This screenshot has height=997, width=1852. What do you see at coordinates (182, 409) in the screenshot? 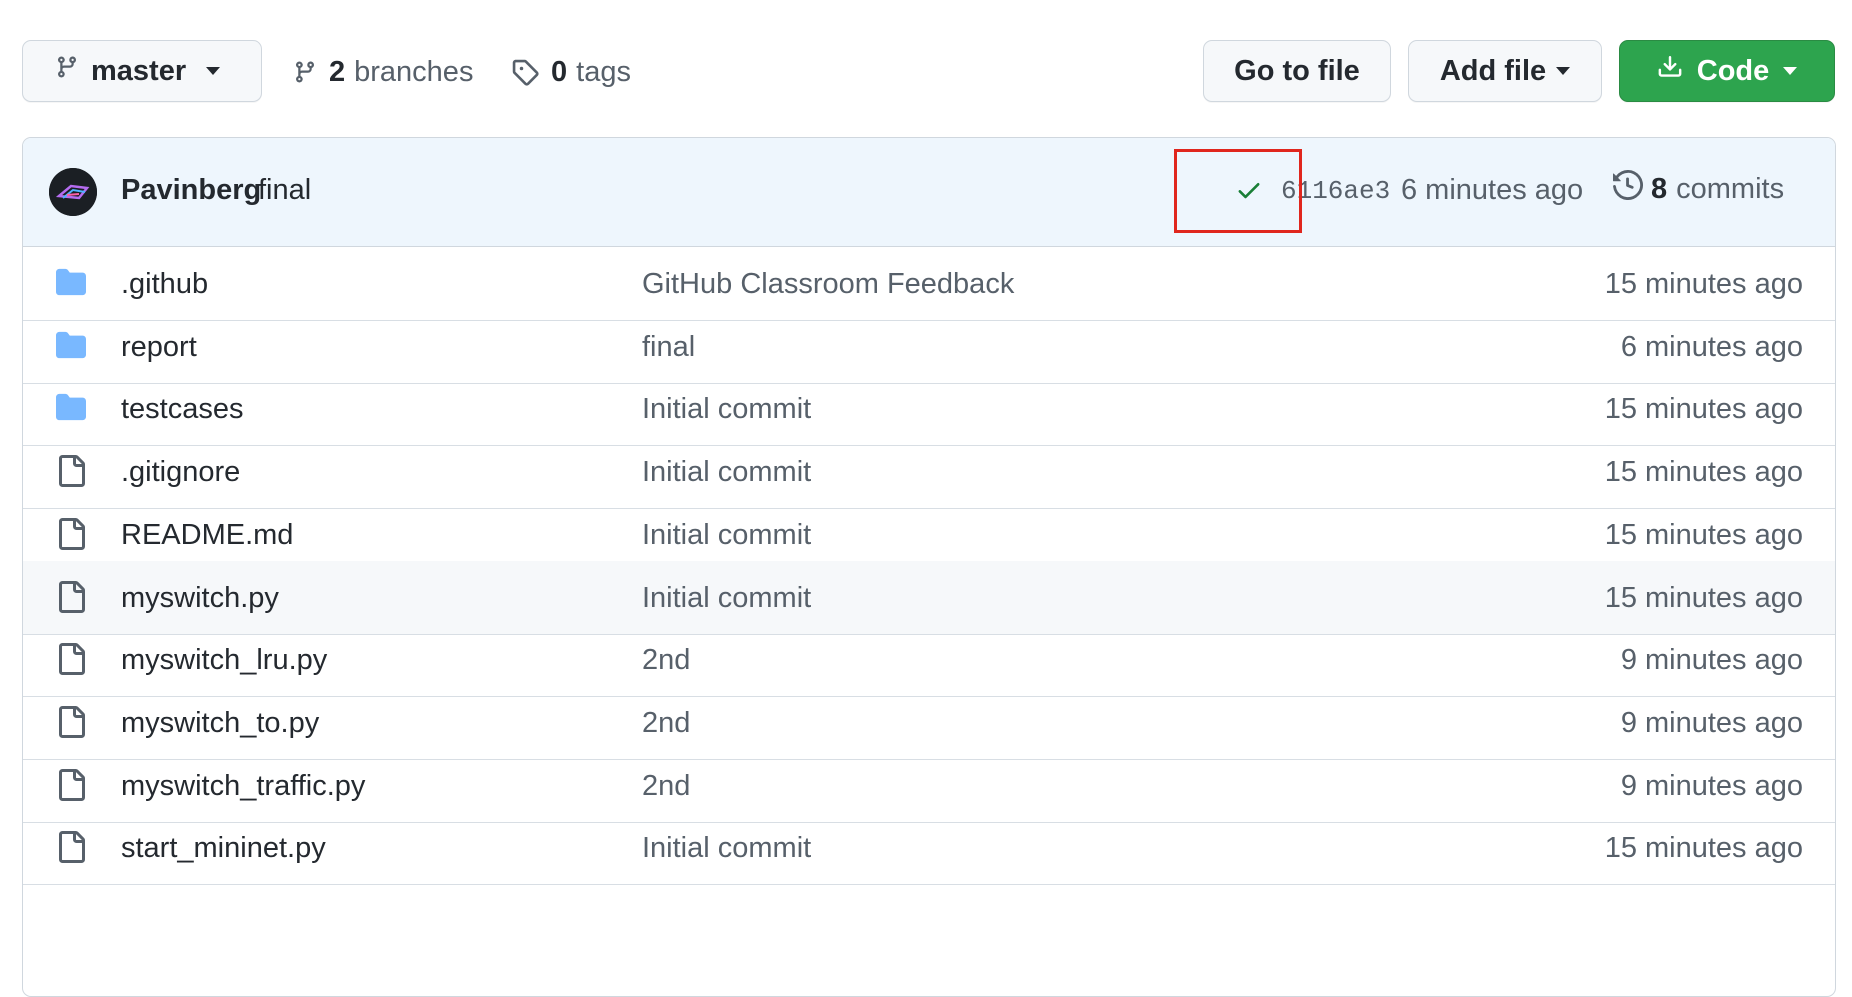
I see `file-name: testcases` at bounding box center [182, 409].